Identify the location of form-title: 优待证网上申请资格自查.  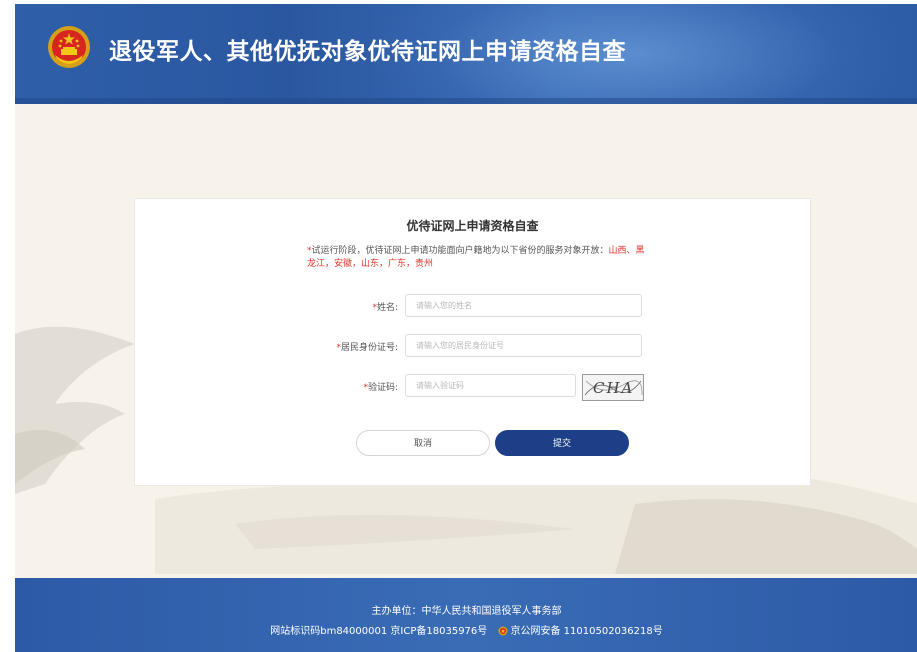
(472, 226).